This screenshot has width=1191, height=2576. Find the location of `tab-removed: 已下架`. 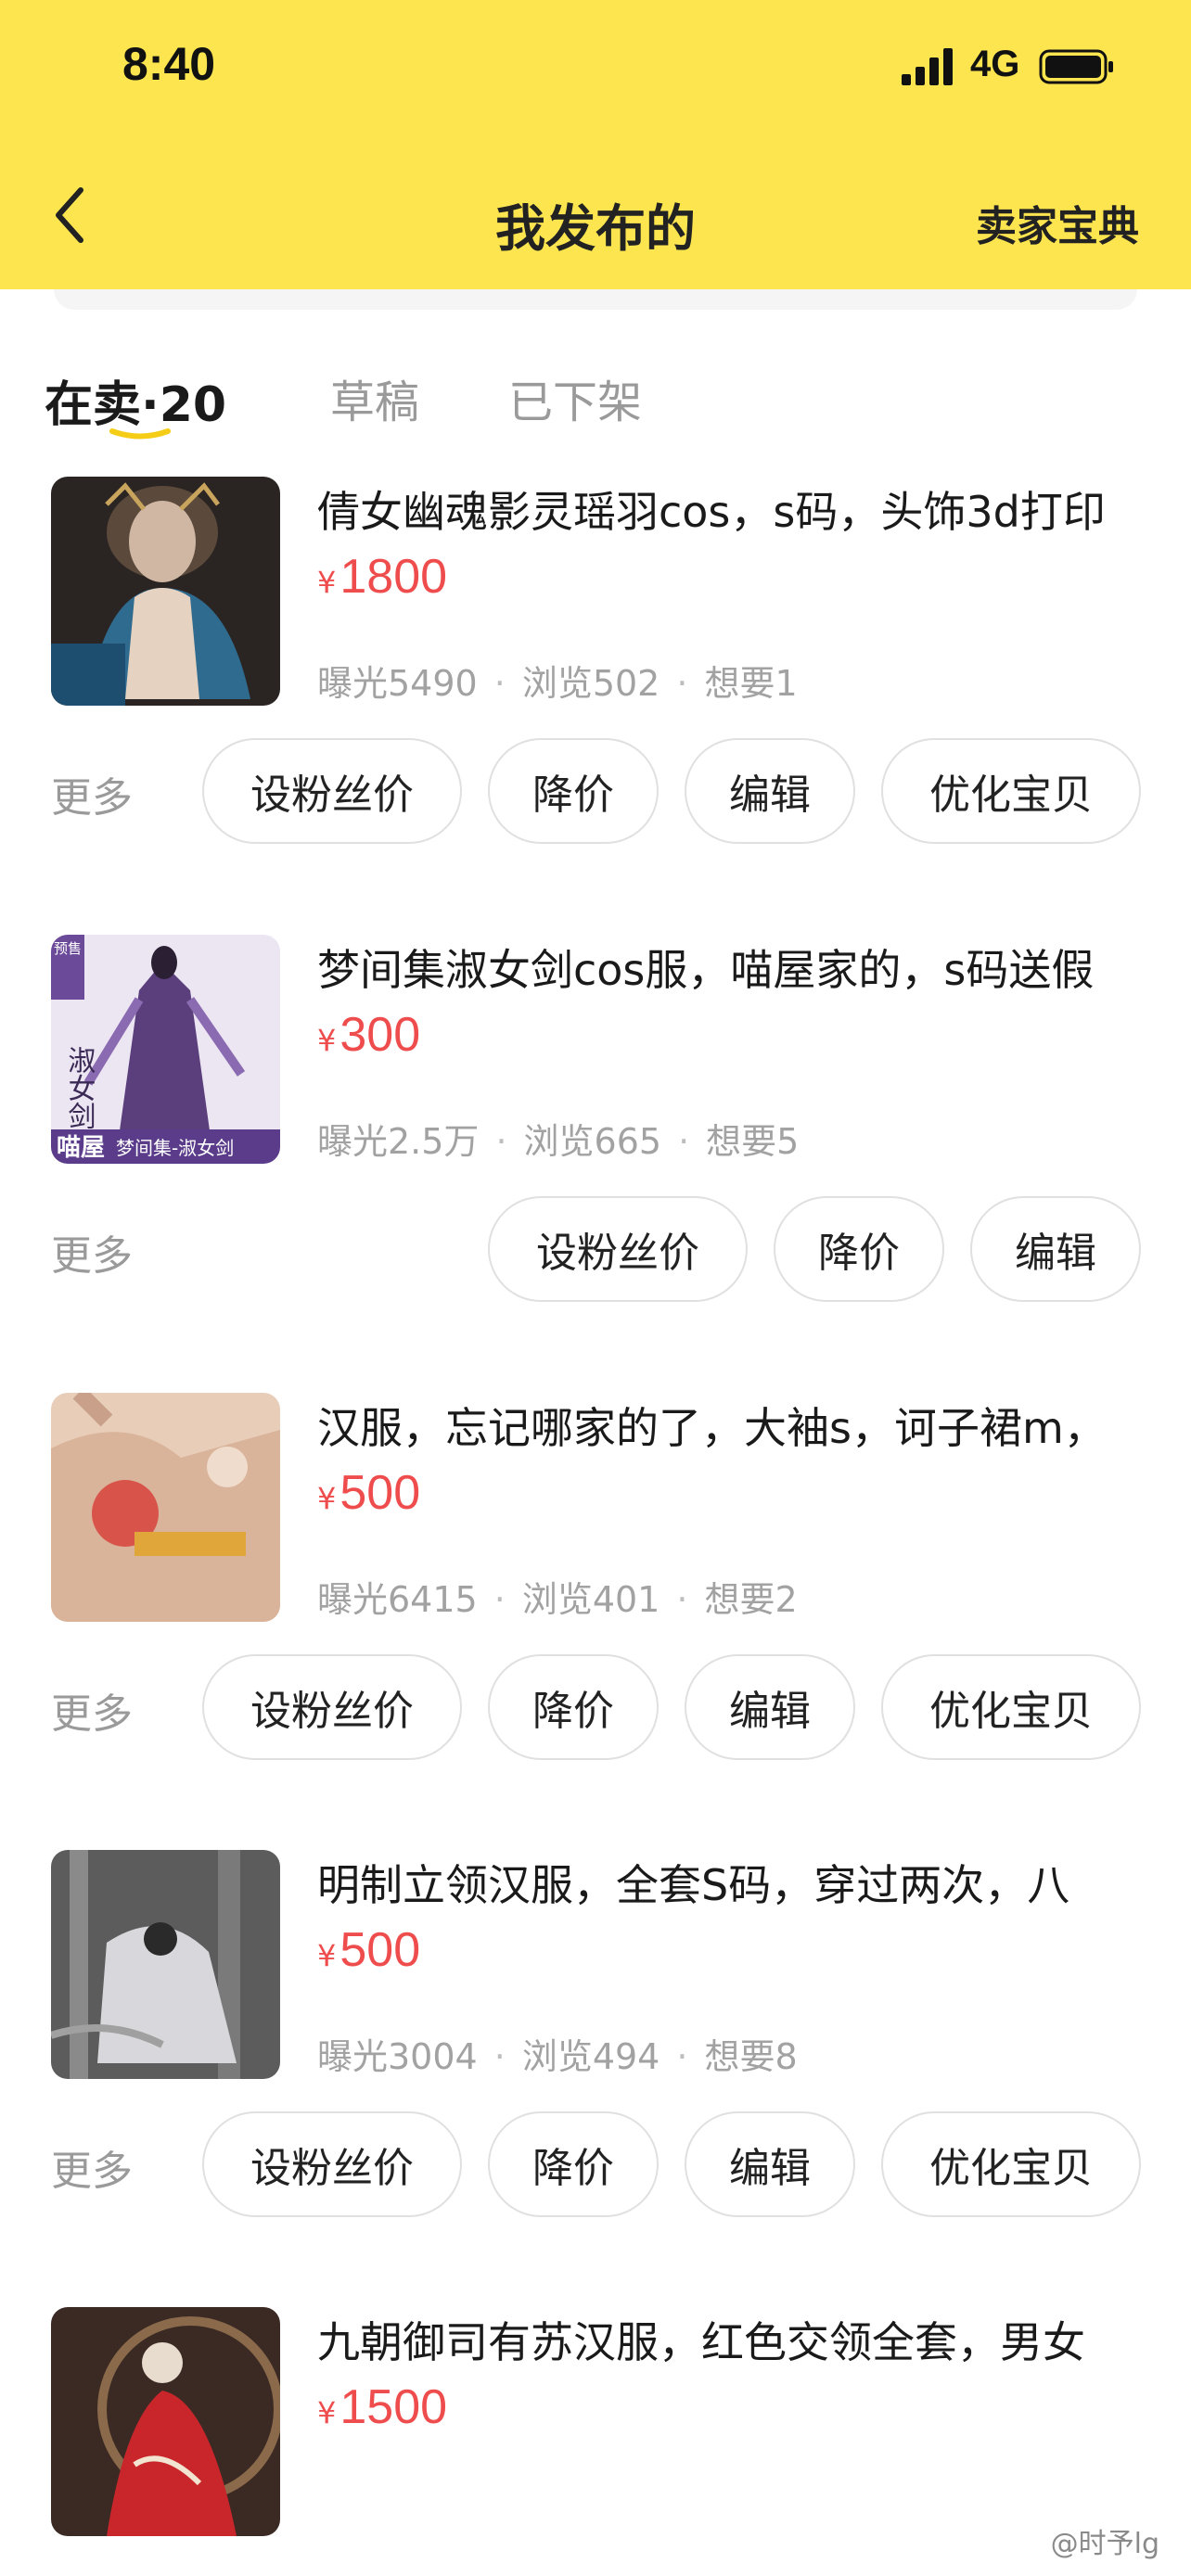

tab-removed: 已下架 is located at coordinates (575, 398).